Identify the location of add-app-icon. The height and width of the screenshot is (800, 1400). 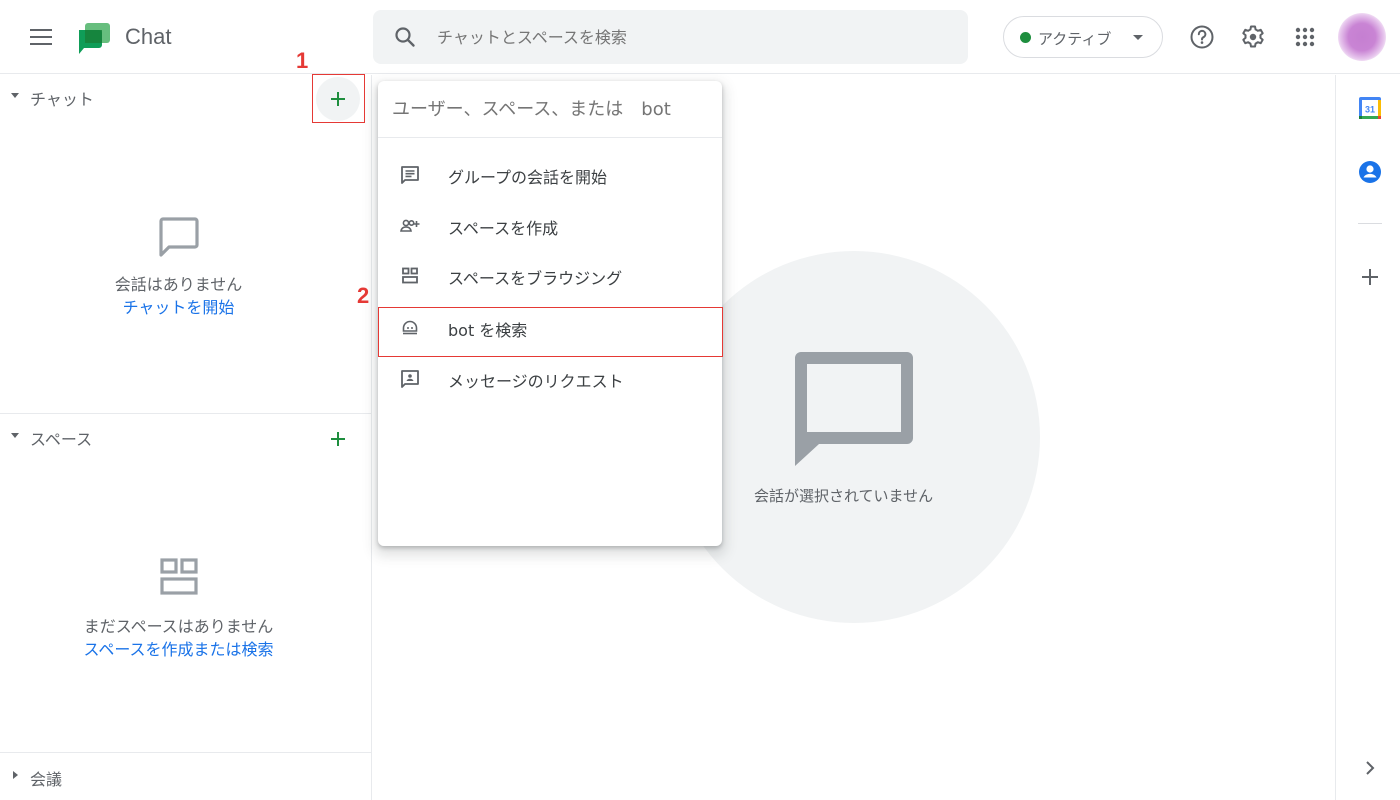
(1370, 277).